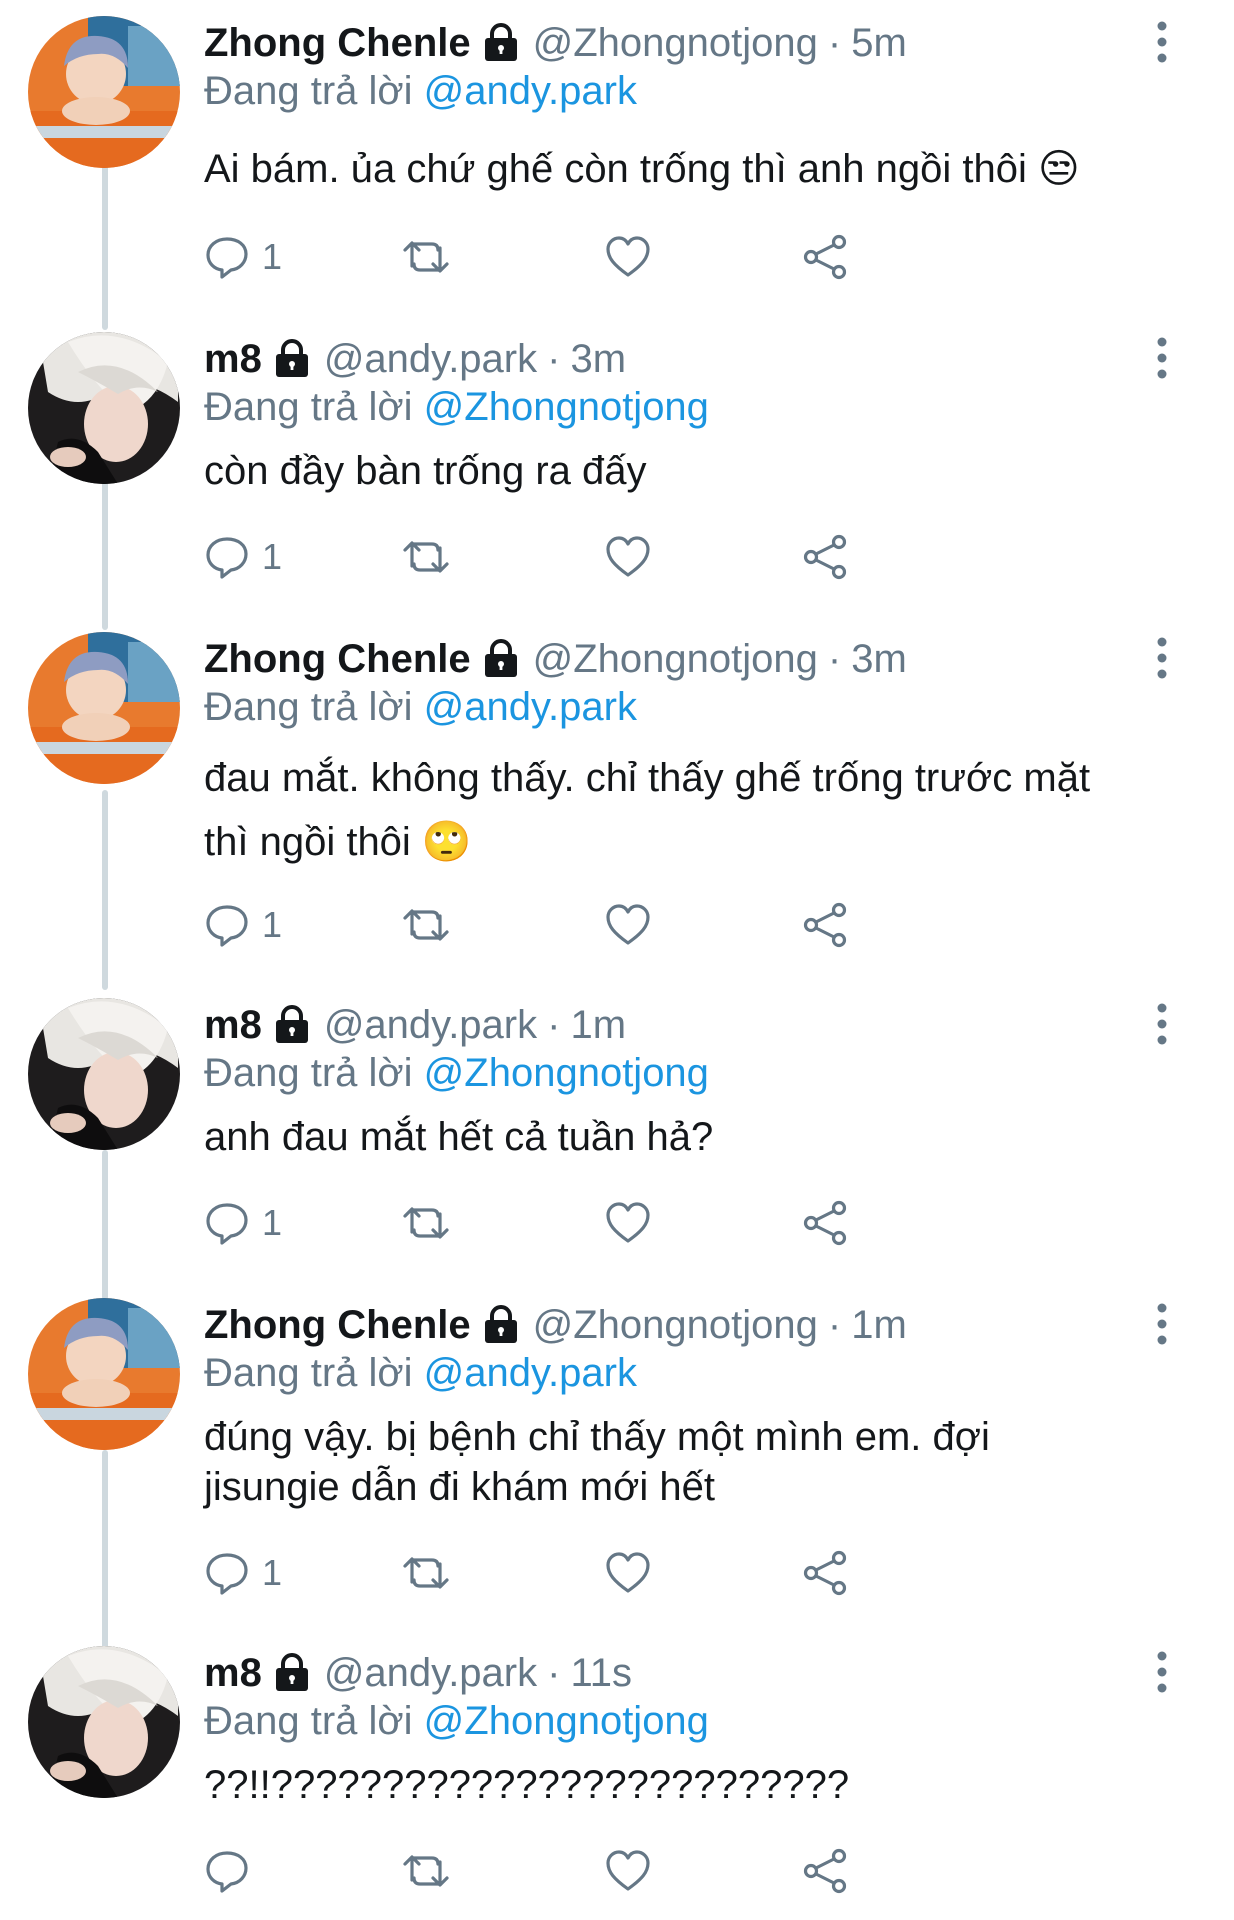 The height and width of the screenshot is (1920, 1234). I want to click on tweet-text: anh đau mắt hết cả tuần hả?, so click(694, 1137).